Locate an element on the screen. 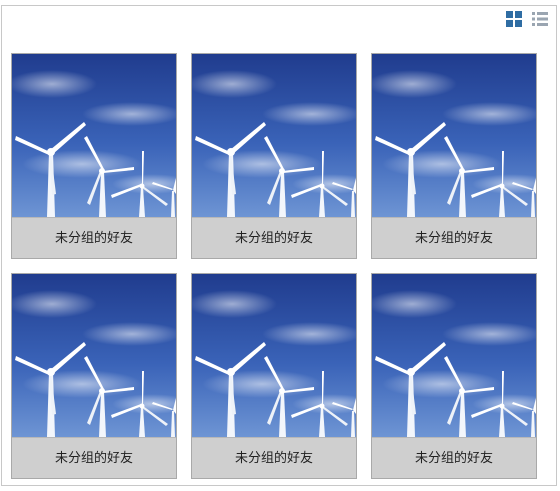 The image size is (560, 491). grid-view-icon is located at coordinates (514, 19).